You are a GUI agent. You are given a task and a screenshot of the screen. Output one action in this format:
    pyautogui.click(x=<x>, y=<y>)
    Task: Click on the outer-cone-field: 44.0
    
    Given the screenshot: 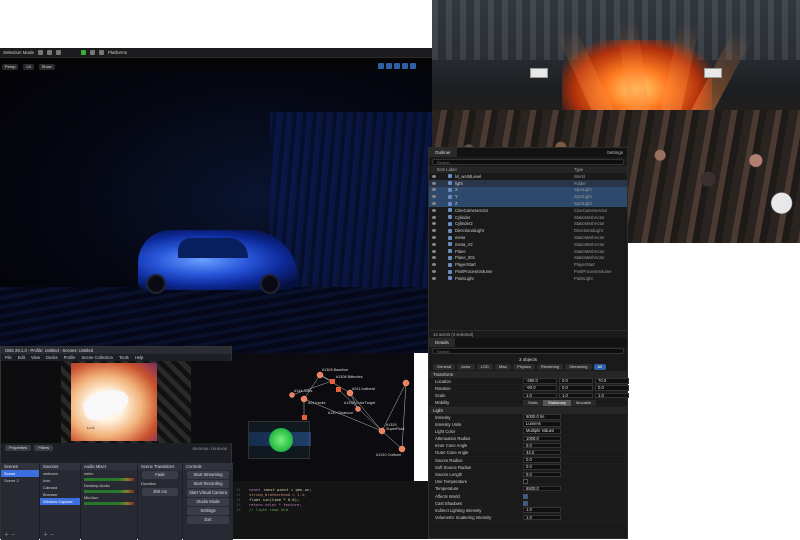 What is the action you would take?
    pyautogui.click(x=542, y=452)
    